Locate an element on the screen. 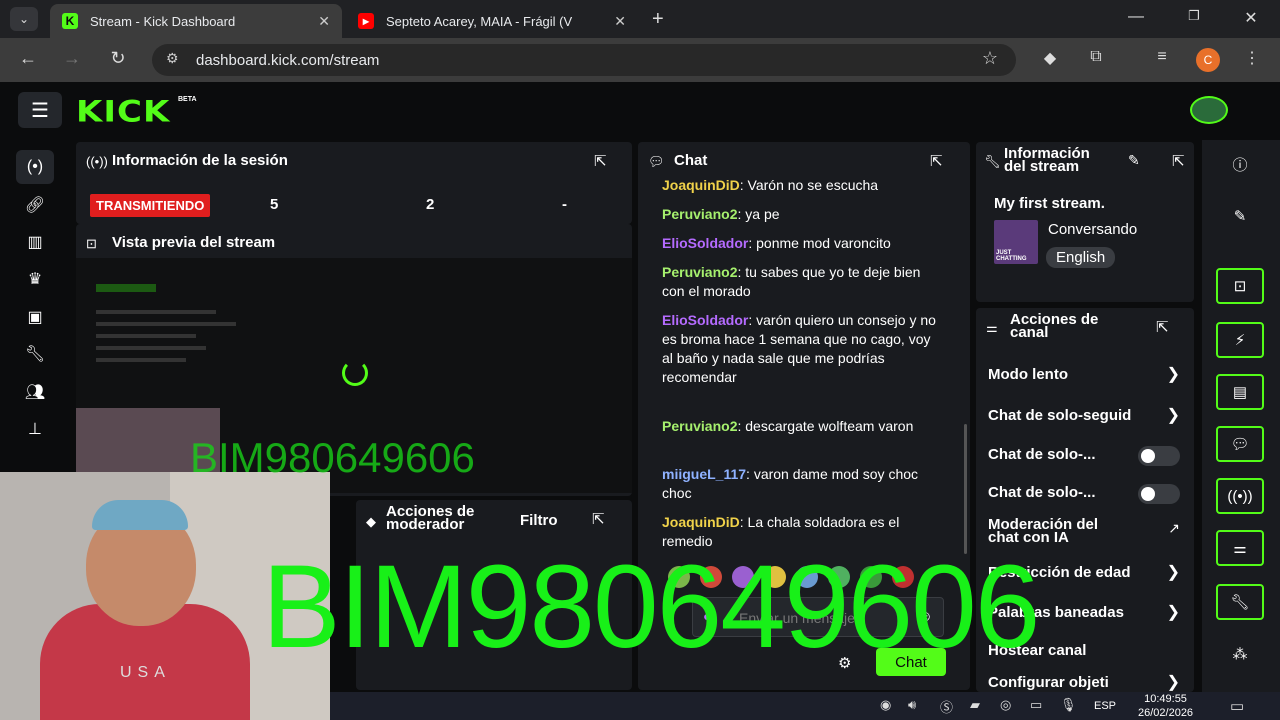 This screenshot has width=1280, height=720. sidebar-payouts-button: ⊥ is located at coordinates (35, 429).